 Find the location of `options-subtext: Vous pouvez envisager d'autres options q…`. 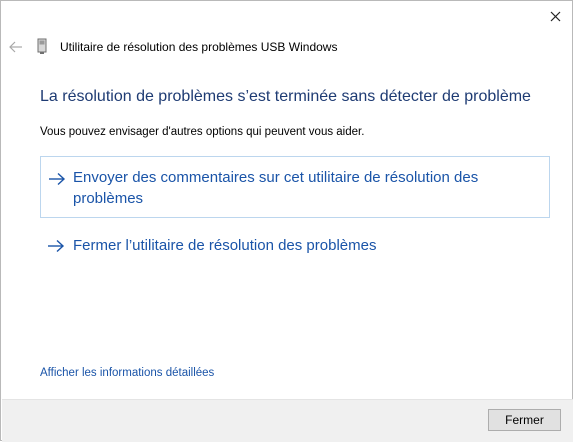

options-subtext: Vous pouvez envisager d'autres options q… is located at coordinates (202, 132).